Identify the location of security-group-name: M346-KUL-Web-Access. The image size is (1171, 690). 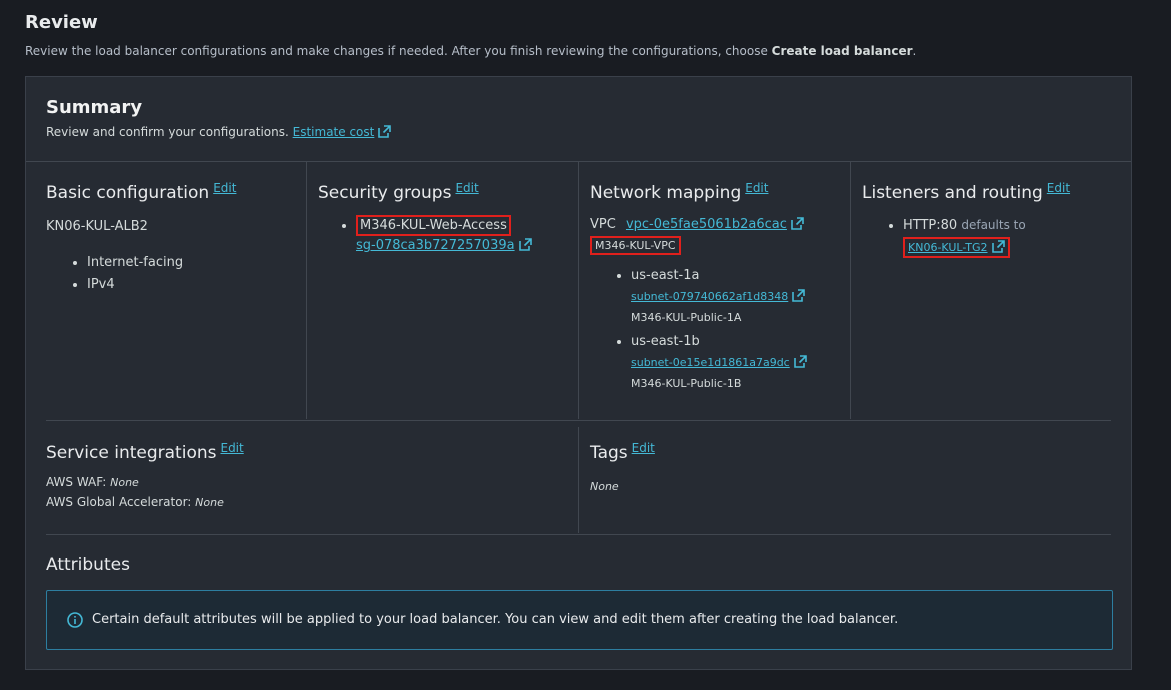
(433, 225).